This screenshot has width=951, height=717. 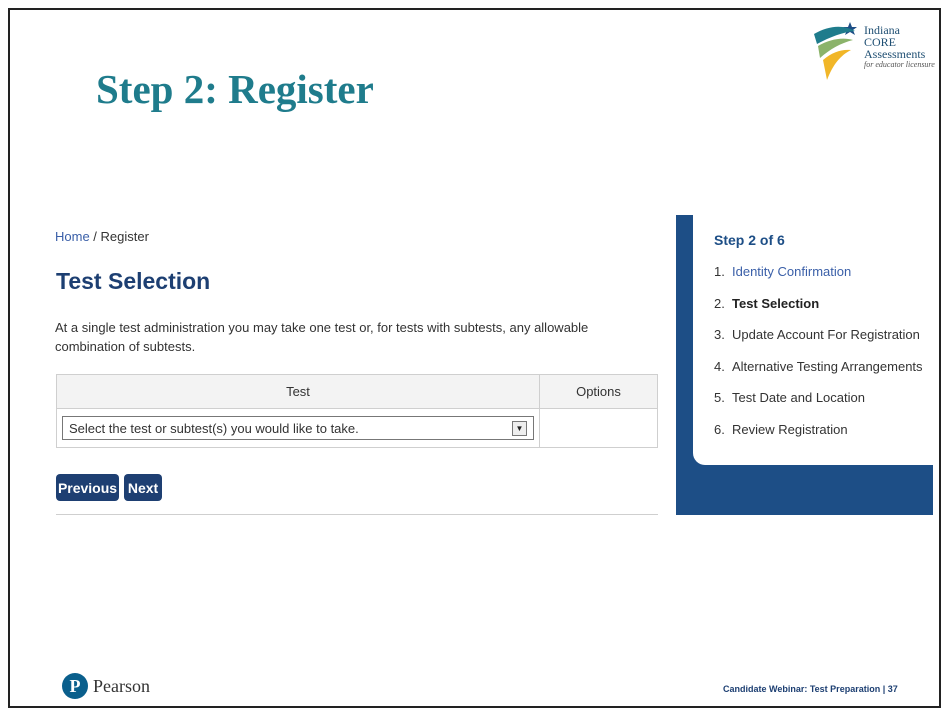 I want to click on step-item-update-account: 3. Update Account For Registration, so click(x=818, y=343).